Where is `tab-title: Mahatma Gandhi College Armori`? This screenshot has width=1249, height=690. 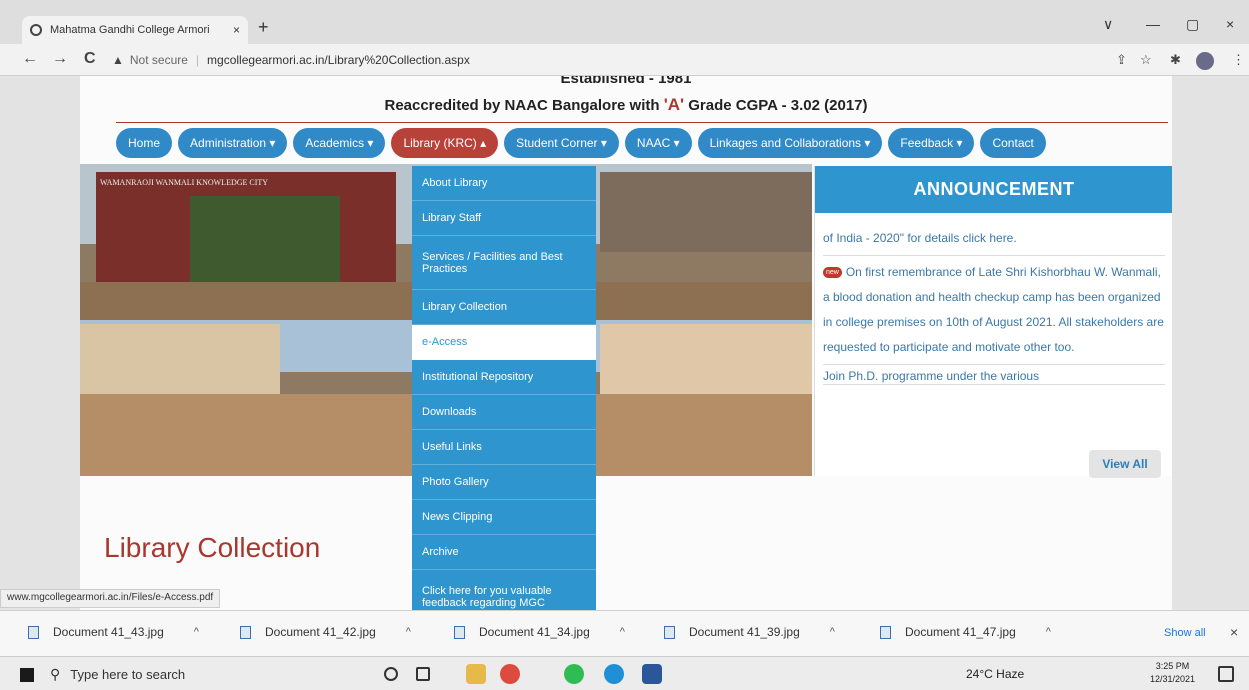
tab-title: Mahatma Gandhi College Armori is located at coordinates (130, 30).